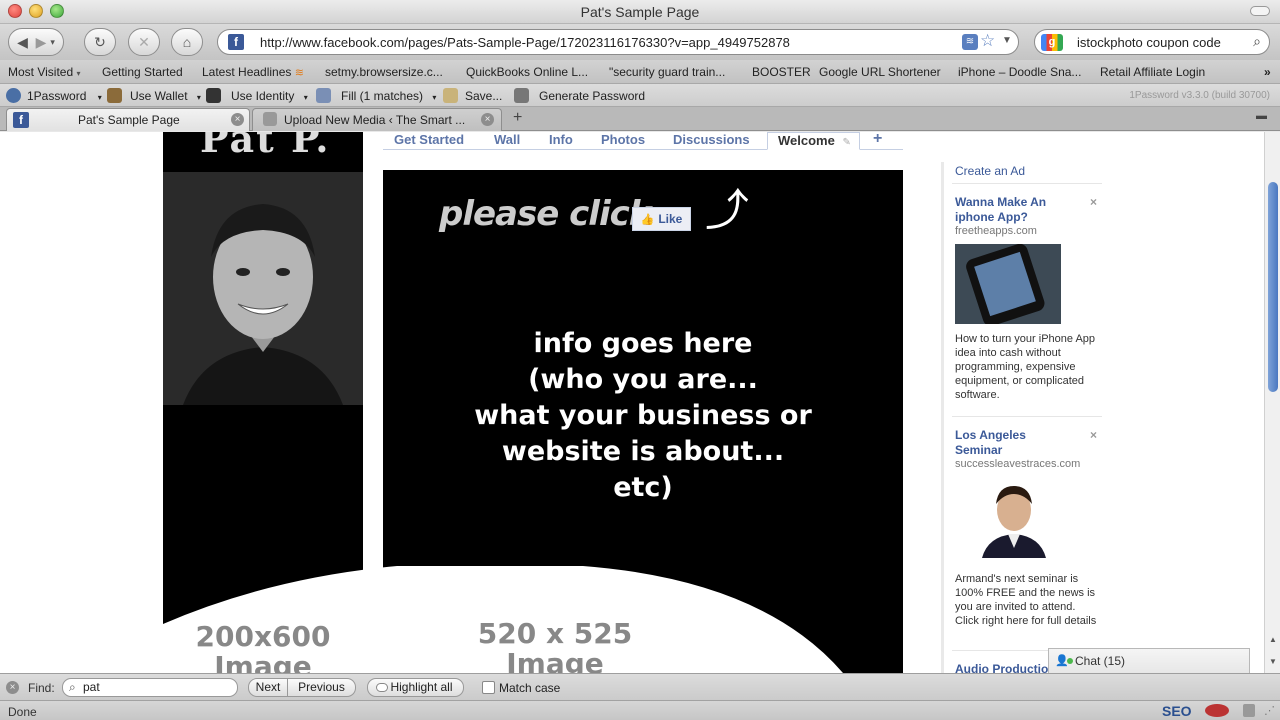 The height and width of the screenshot is (720, 1280). Describe the element at coordinates (1100, 661) in the screenshot. I see `chat-label: Chat (15)` at that location.